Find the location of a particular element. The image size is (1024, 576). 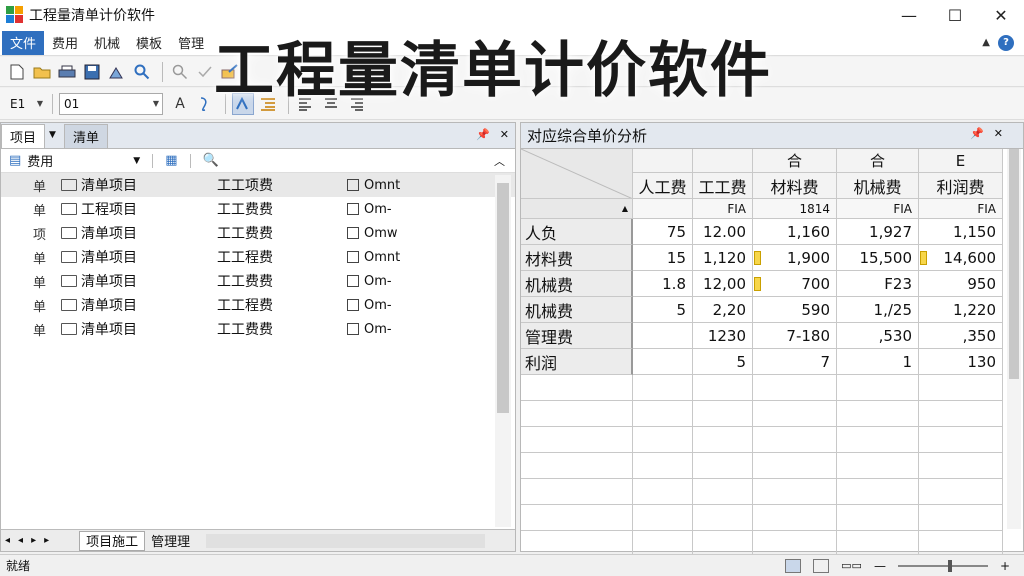

zoom-slider-thumb is located at coordinates (949, 565).